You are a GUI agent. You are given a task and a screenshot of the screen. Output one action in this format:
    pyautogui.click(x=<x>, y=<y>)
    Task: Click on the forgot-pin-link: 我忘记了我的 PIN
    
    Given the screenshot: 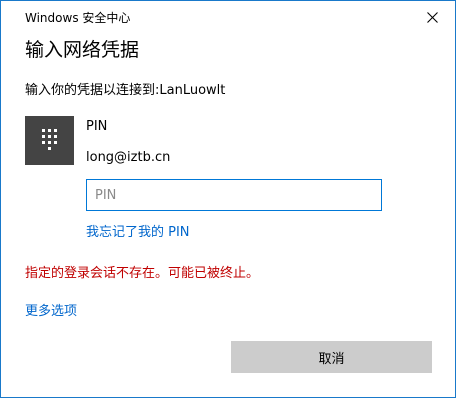 What is the action you would take?
    pyautogui.click(x=138, y=233)
    